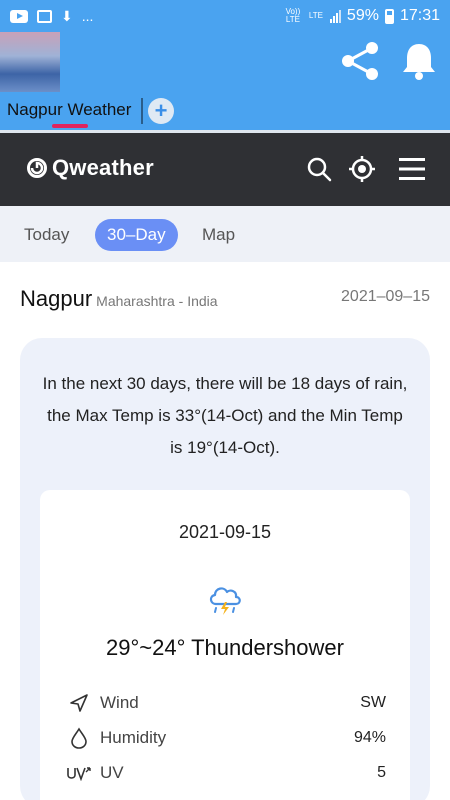  I want to click on uv-icon, so click(79, 773).